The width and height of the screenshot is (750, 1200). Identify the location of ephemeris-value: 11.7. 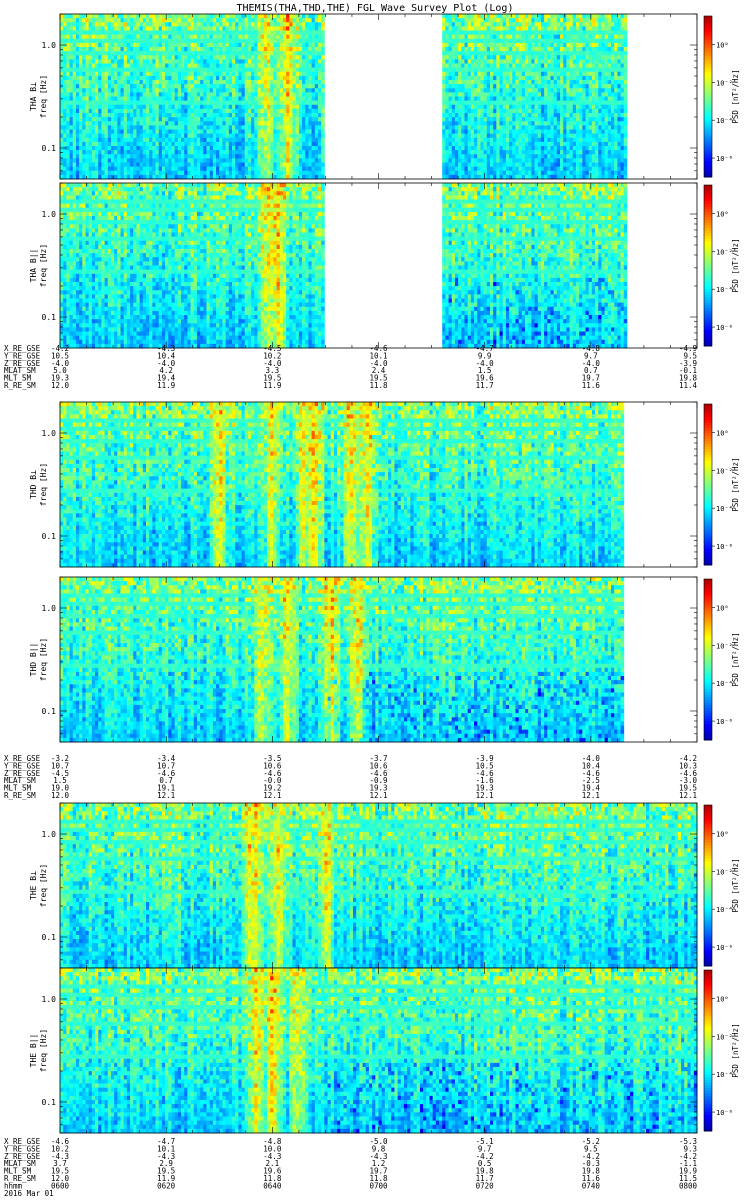
(485, 385).